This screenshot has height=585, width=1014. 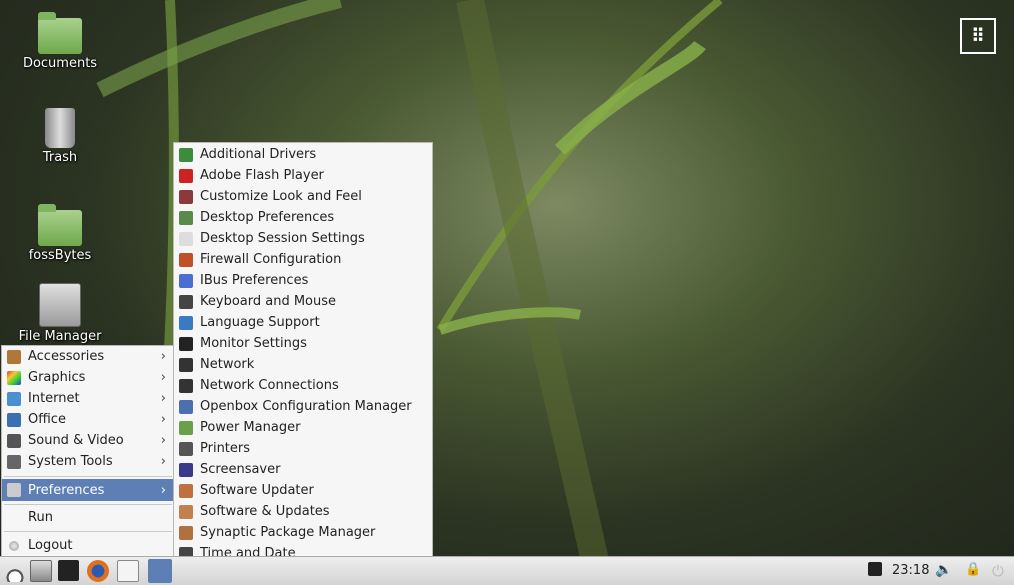 What do you see at coordinates (14, 356) in the screenshot?
I see `accessories-icon` at bounding box center [14, 356].